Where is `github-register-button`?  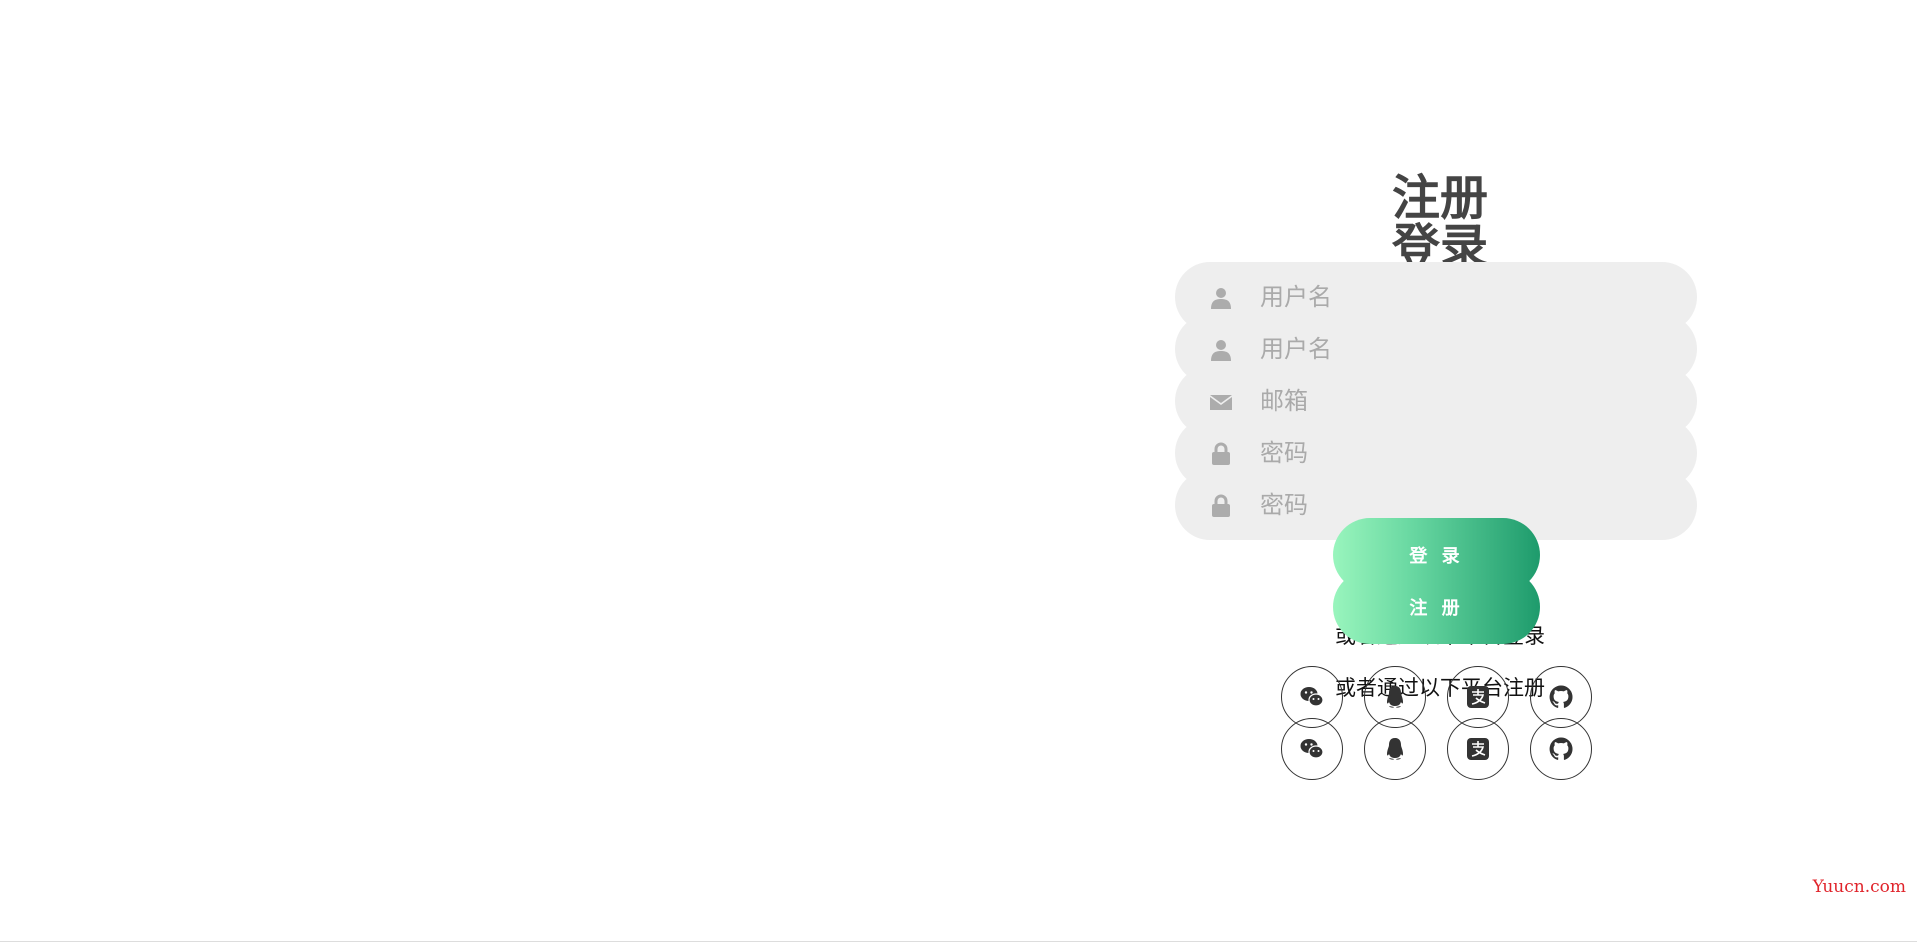 github-register-button is located at coordinates (1561, 749).